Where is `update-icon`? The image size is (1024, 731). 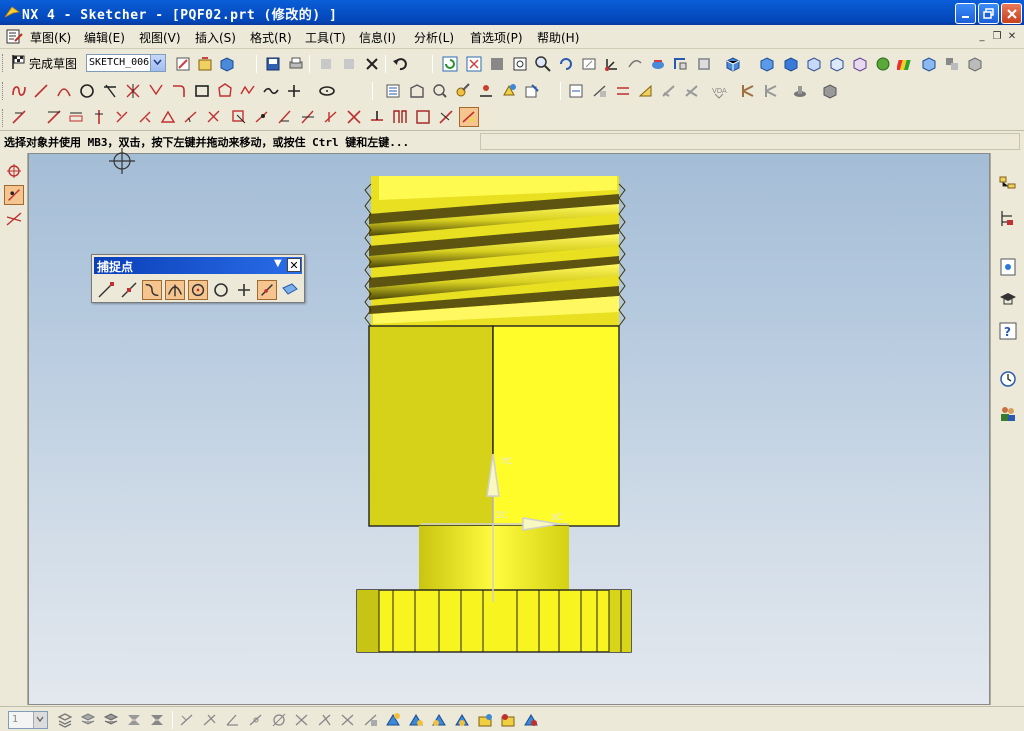 update-icon is located at coordinates (830, 91).